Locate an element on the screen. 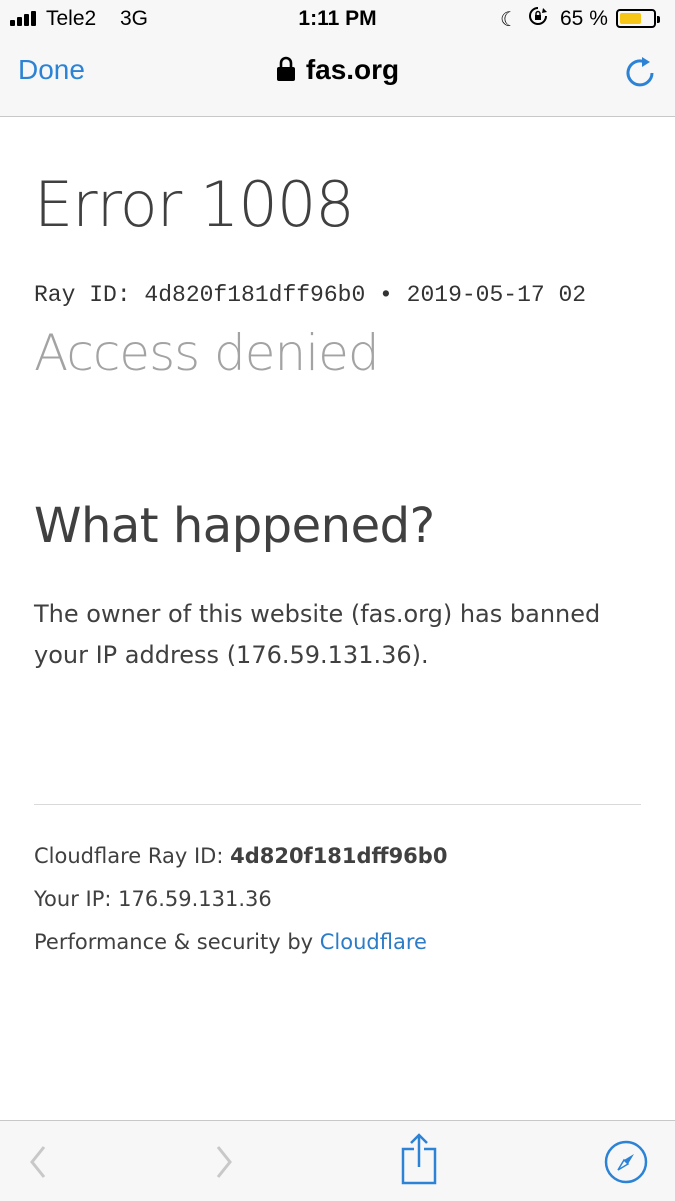  url-text: fas.org is located at coordinates (352, 69).